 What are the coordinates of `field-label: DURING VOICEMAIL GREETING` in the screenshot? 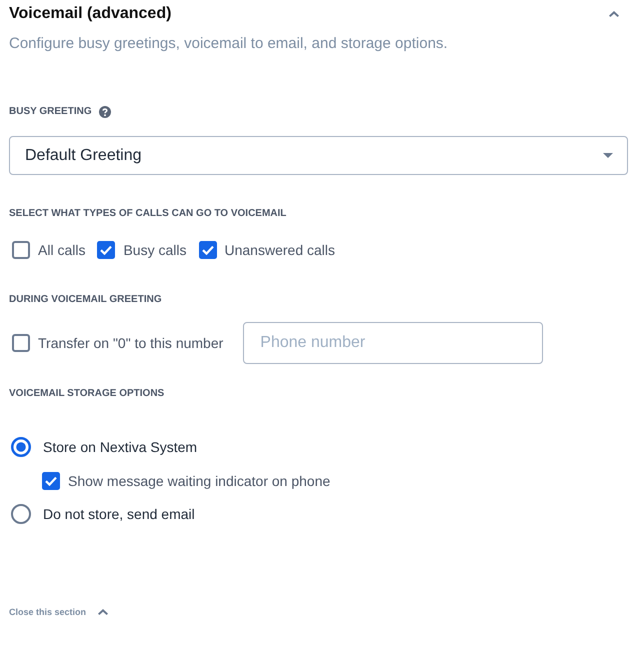 It's located at (86, 300).